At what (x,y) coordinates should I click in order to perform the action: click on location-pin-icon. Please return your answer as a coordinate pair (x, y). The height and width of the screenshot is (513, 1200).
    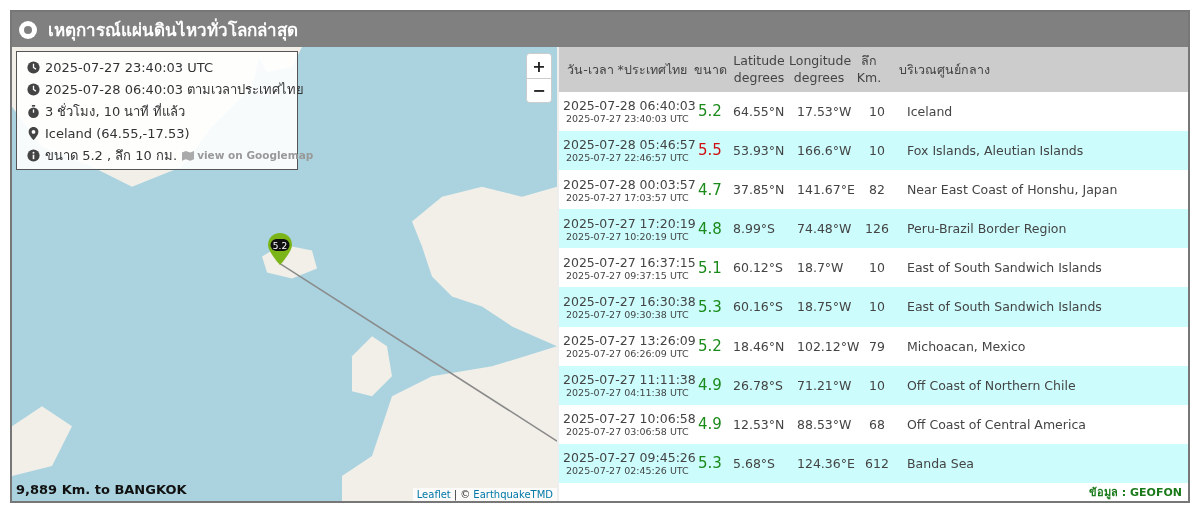
    Looking at the image, I should click on (33, 133).